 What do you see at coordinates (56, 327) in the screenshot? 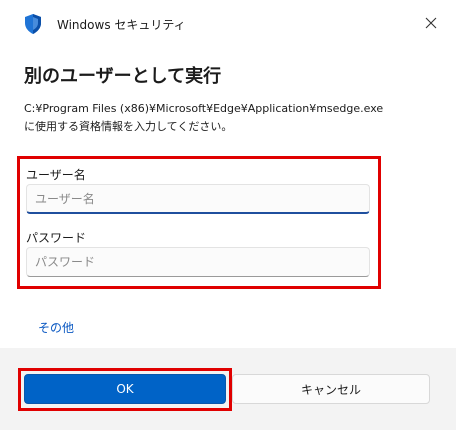
I see `more-choices-link: その他` at bounding box center [56, 327].